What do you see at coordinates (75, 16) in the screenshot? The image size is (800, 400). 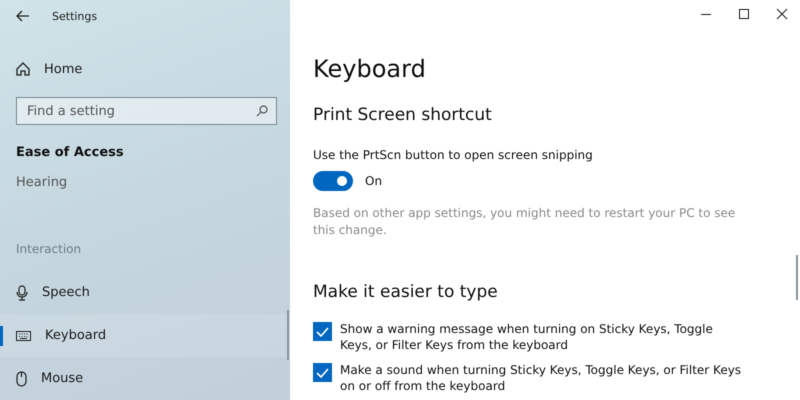 I see `window-title: Settings` at bounding box center [75, 16].